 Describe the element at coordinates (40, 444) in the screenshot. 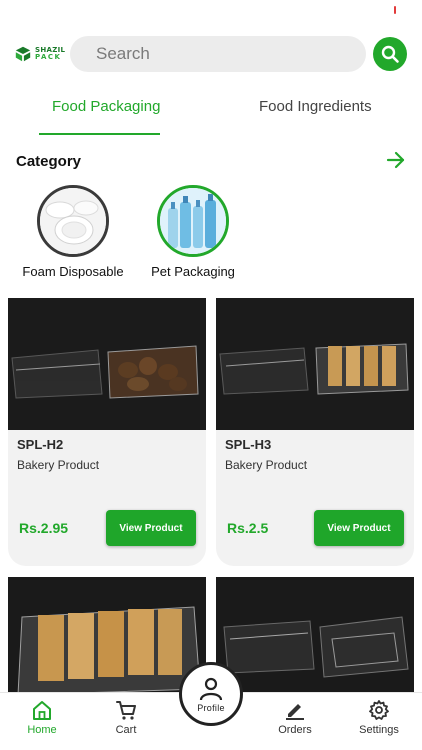

I see `product-sku: SPL-H2` at that location.